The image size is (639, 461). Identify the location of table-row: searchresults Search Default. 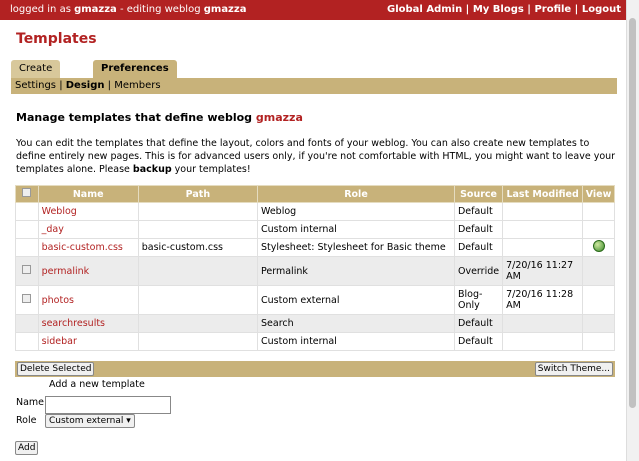
(315, 323).